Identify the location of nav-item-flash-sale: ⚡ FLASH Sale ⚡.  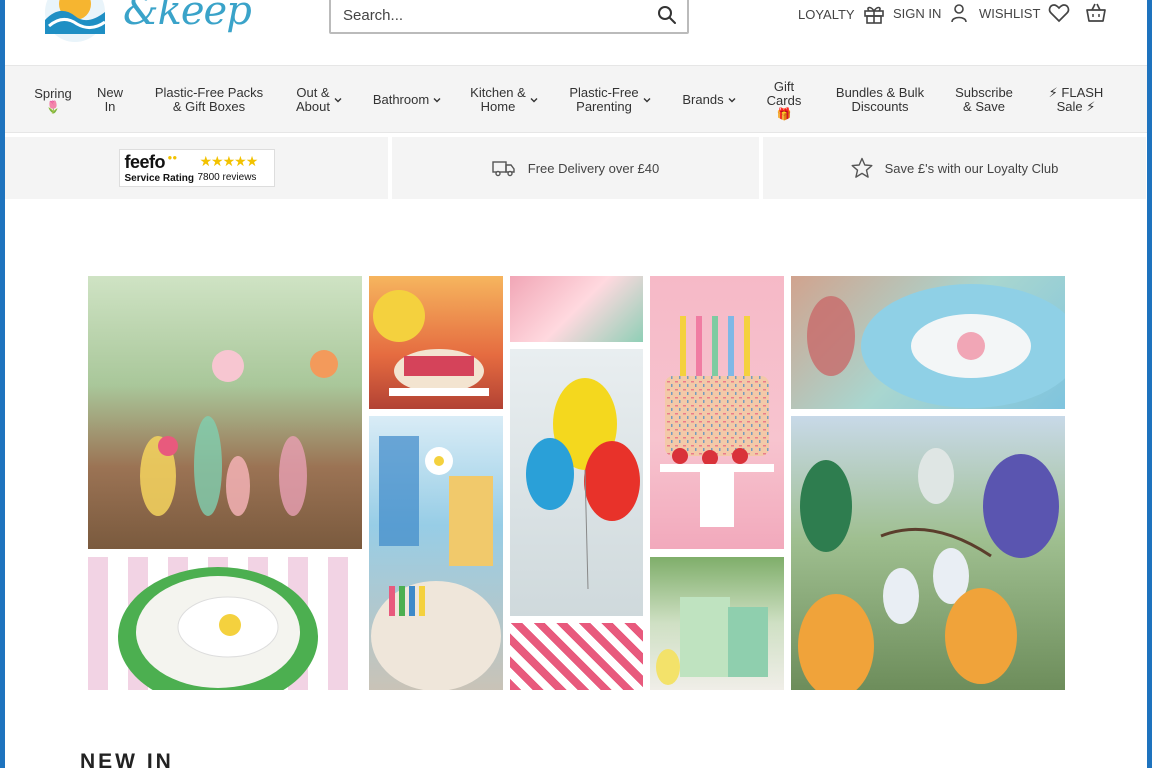
(1076, 100).